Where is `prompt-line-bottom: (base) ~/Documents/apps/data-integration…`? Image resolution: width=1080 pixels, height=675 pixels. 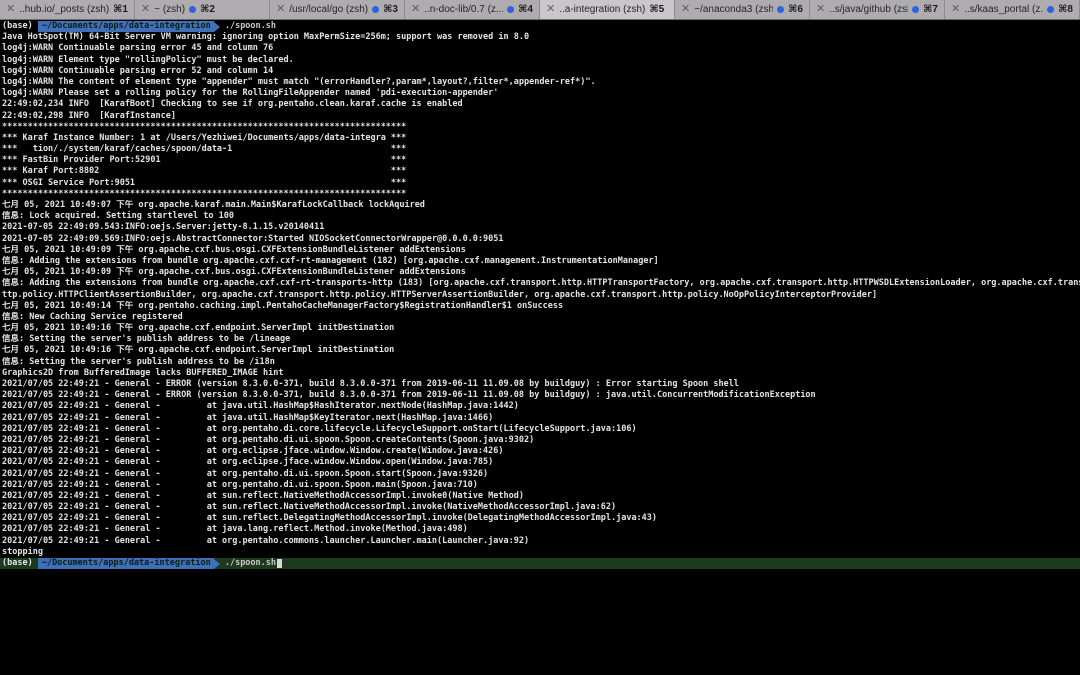 prompt-line-bottom: (base) ~/Documents/apps/data-integration… is located at coordinates (540, 564).